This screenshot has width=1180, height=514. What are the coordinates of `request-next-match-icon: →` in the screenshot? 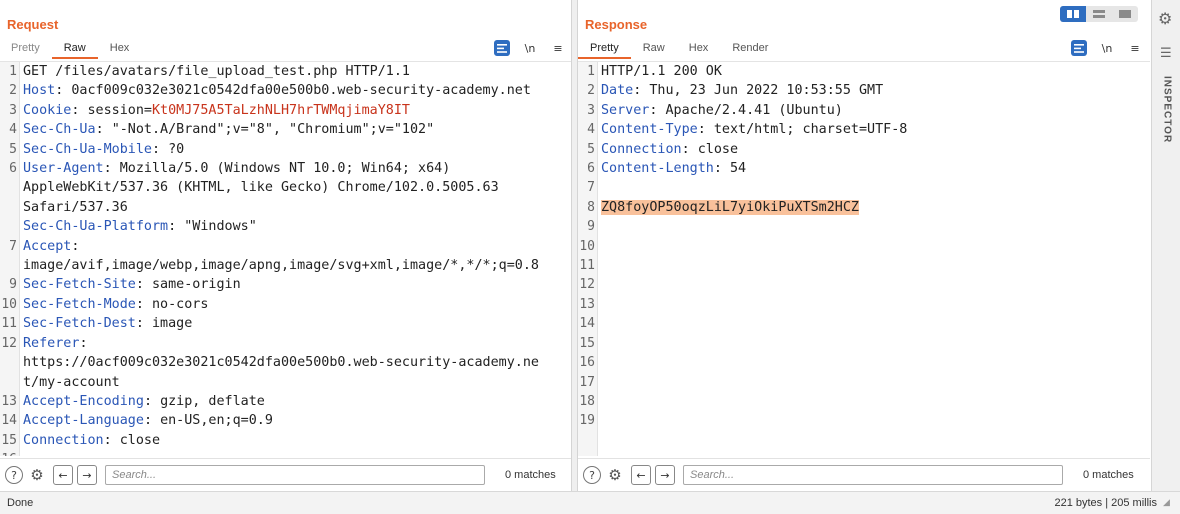 It's located at (87, 475).